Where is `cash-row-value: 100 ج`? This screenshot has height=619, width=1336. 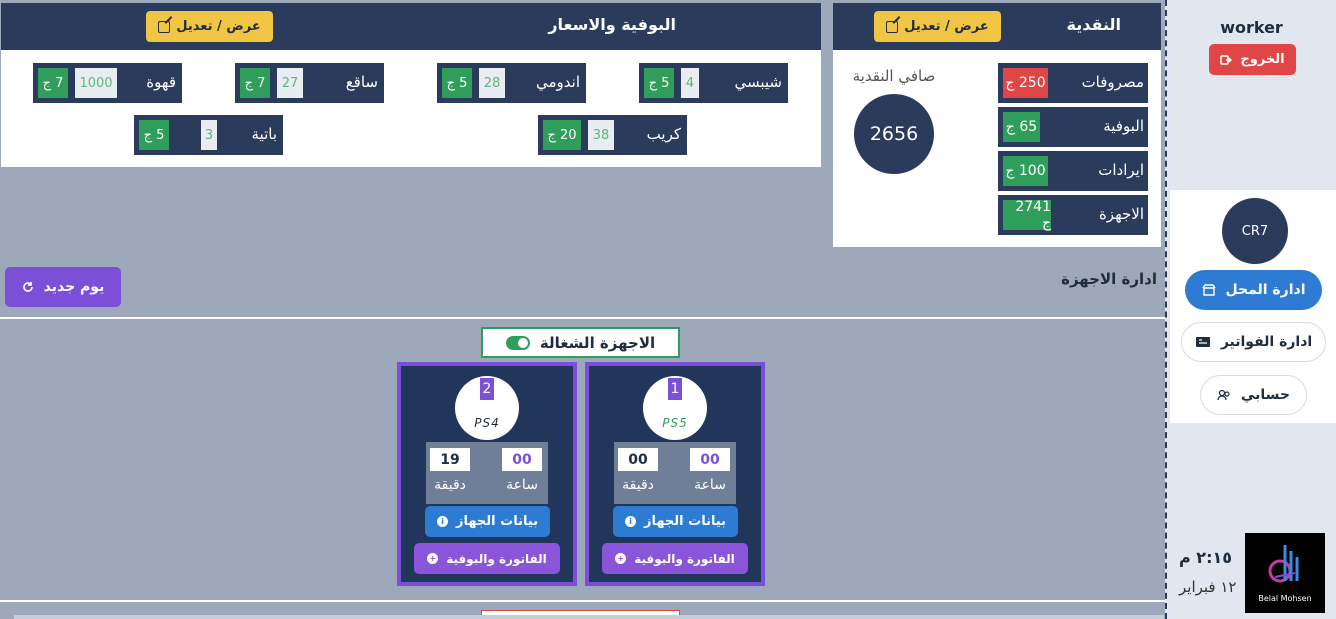
cash-row-value: 100 ج is located at coordinates (1025, 171).